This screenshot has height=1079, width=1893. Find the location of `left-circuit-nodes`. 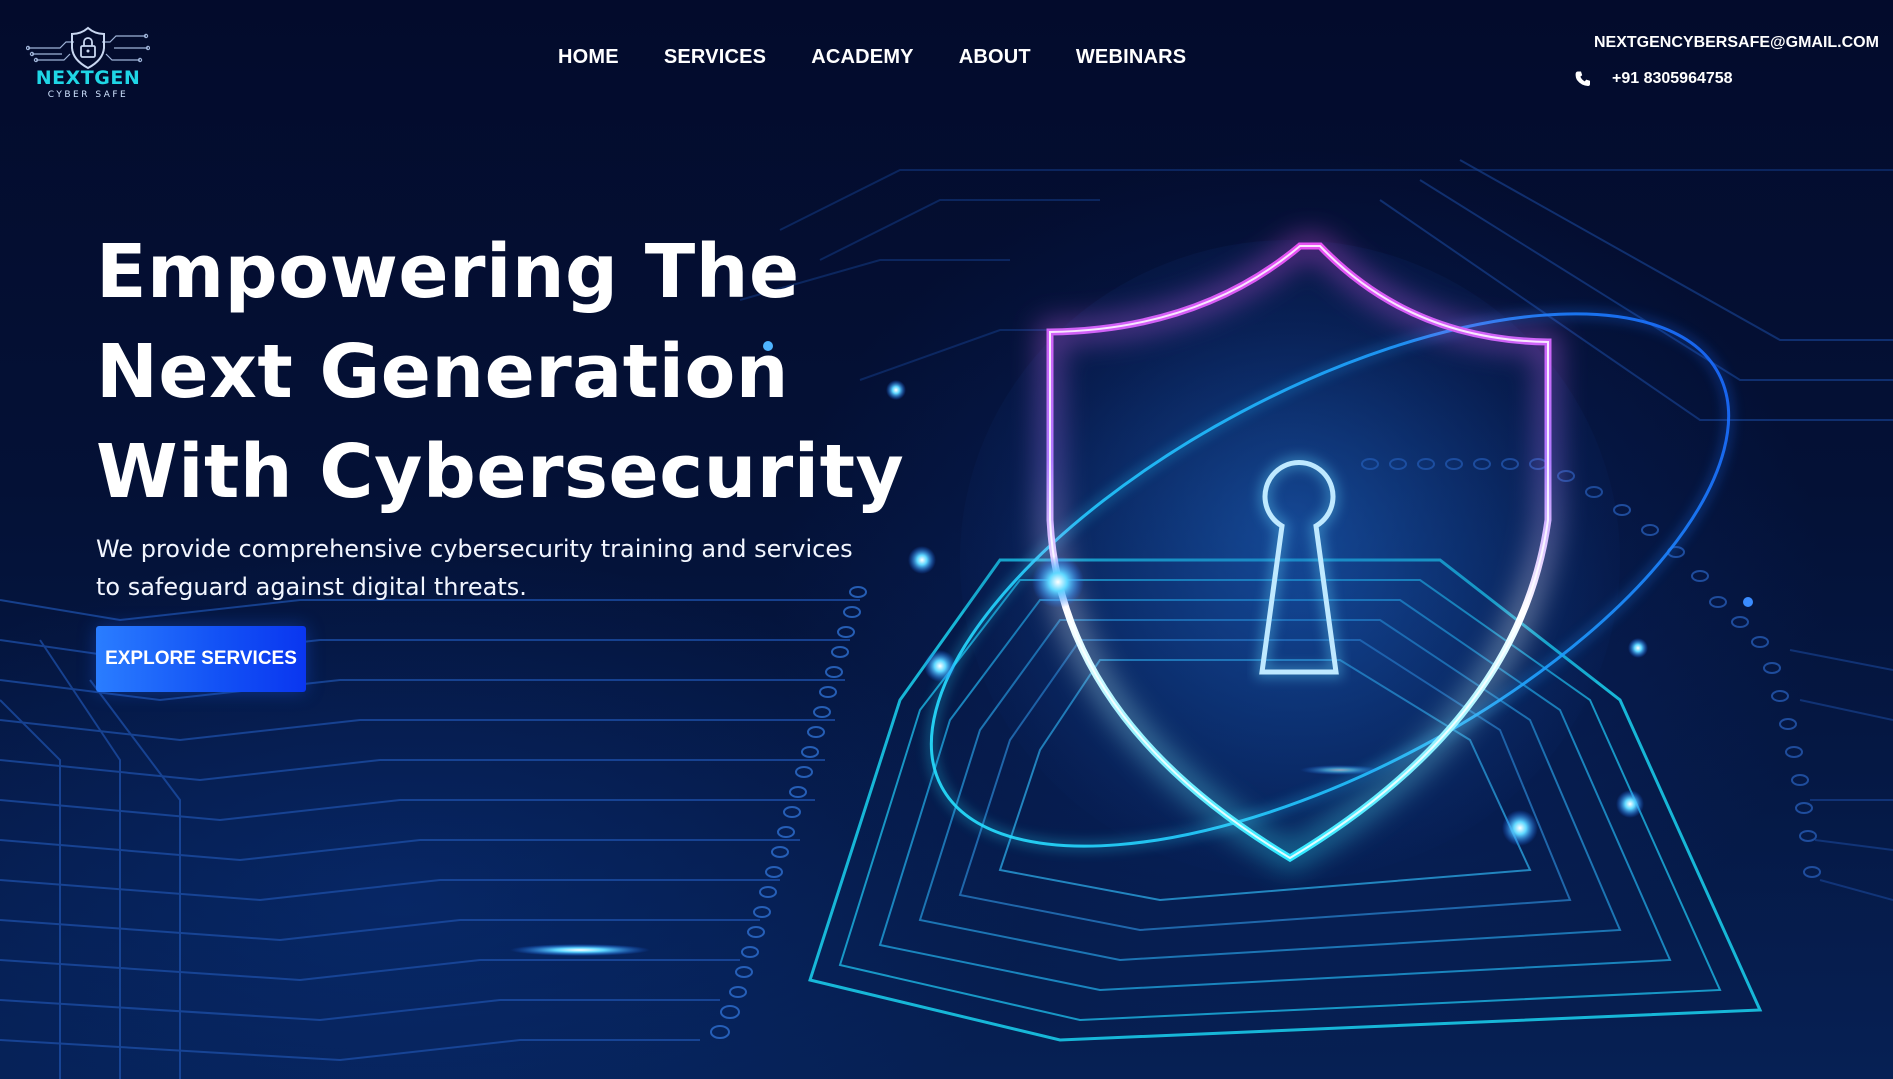

left-circuit-nodes is located at coordinates (788, 812).